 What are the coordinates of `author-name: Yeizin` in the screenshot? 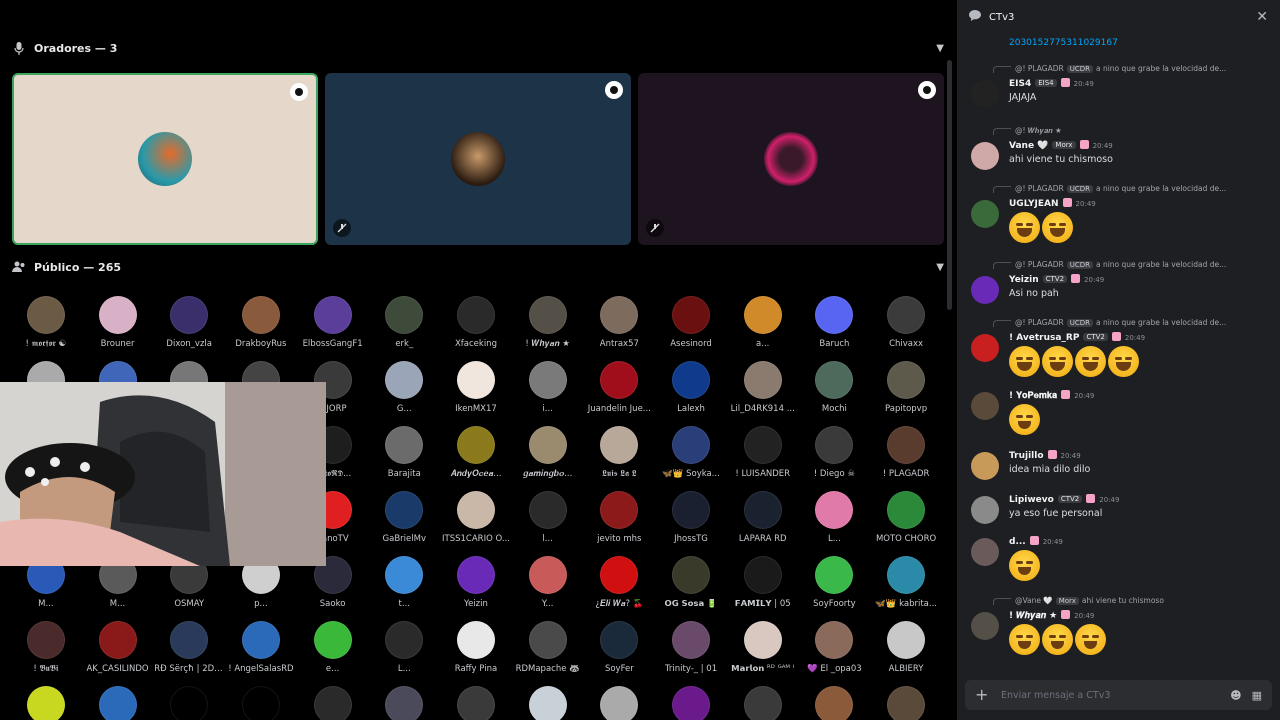 It's located at (1024, 280).